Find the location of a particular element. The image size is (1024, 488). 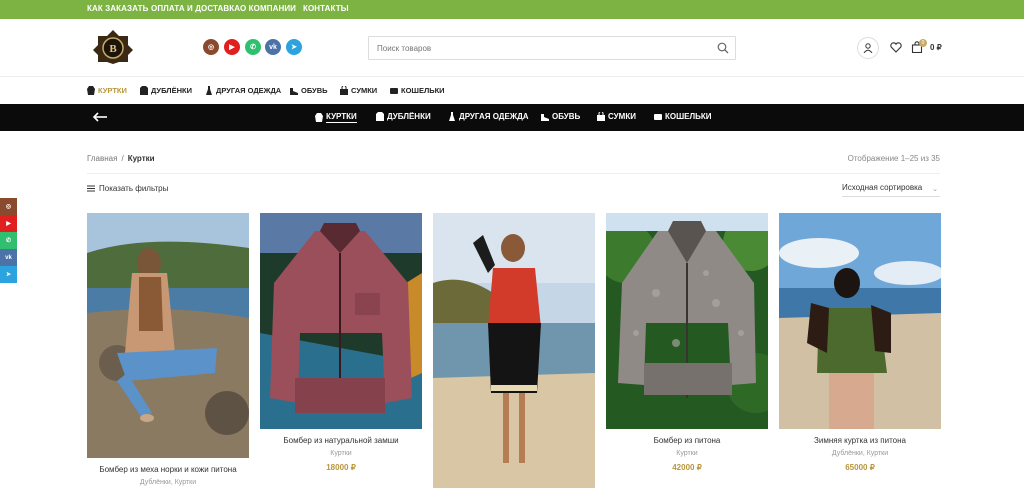

category-item-sheepskin: ДУБЛЁНКИ is located at coordinates (166, 90).